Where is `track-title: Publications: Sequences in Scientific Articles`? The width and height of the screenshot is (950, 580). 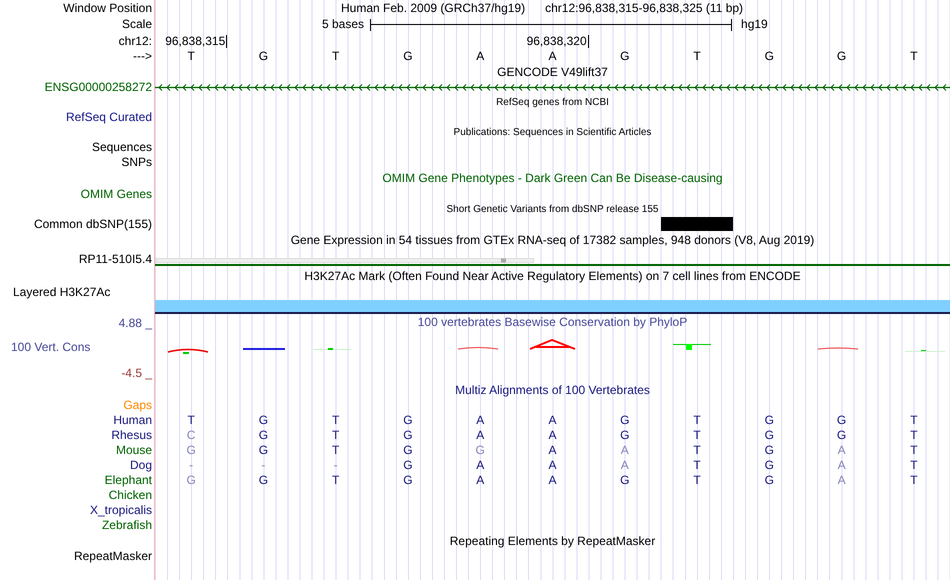
track-title: Publications: Sequences in Scientific Articles is located at coordinates (553, 132).